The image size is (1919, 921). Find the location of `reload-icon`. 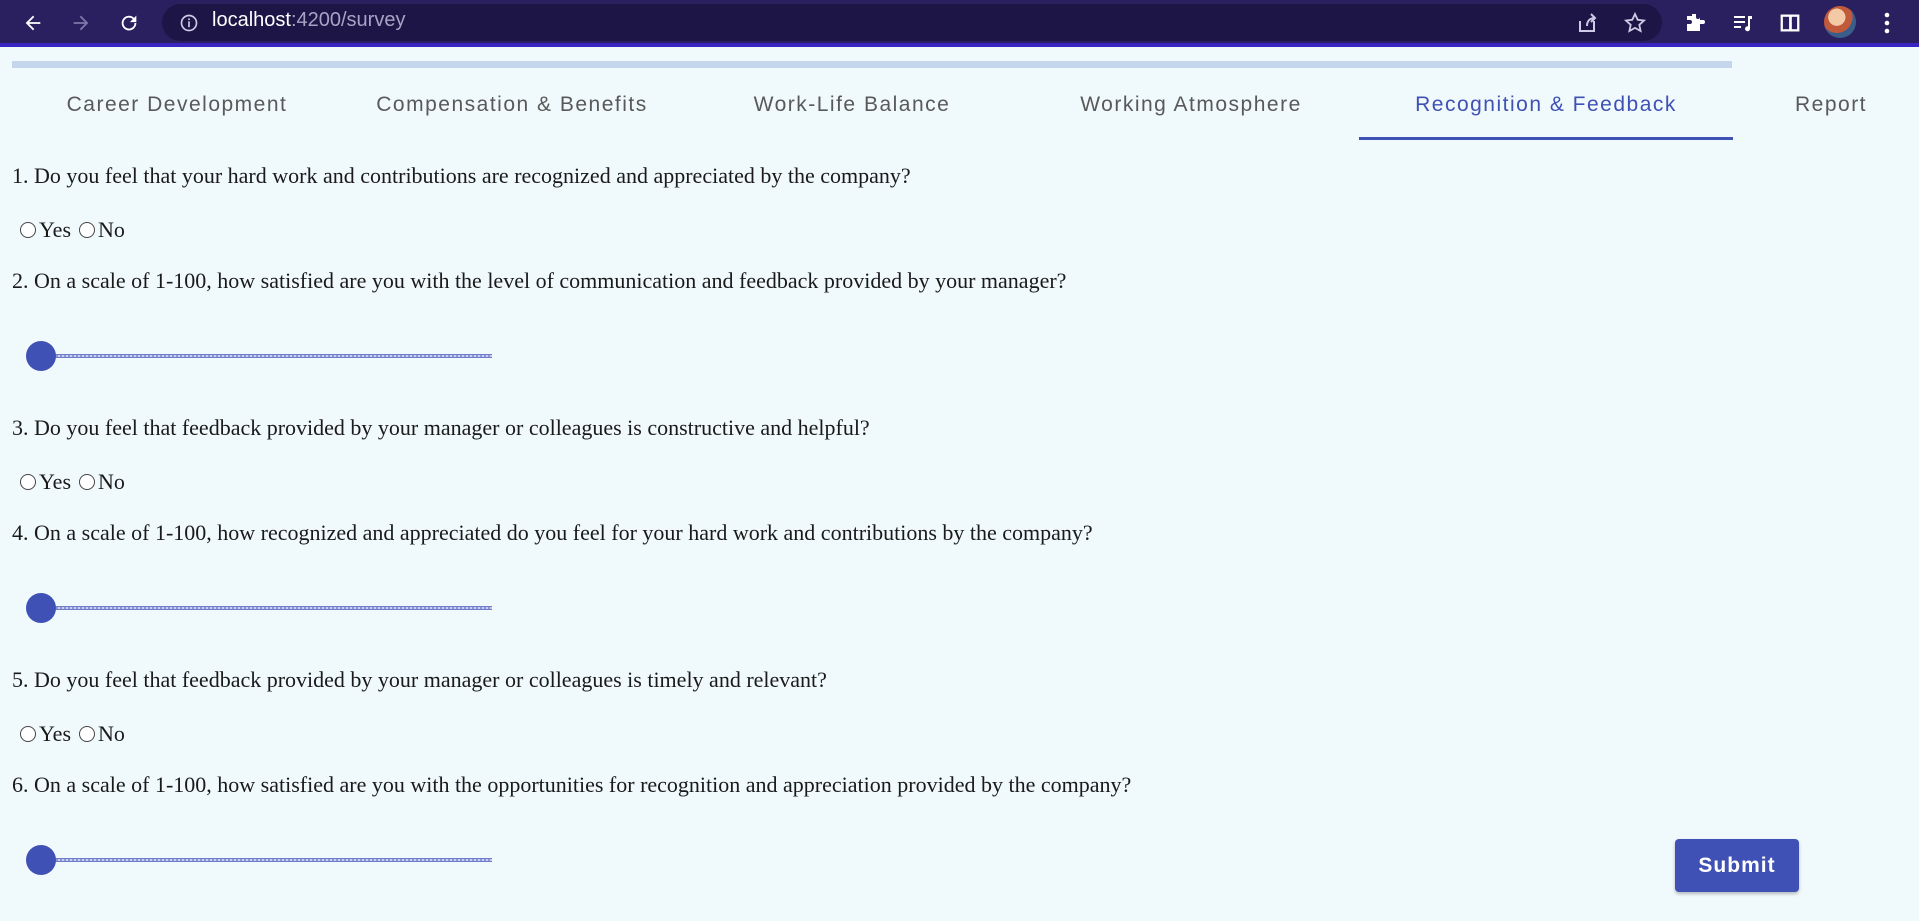

reload-icon is located at coordinates (129, 23).